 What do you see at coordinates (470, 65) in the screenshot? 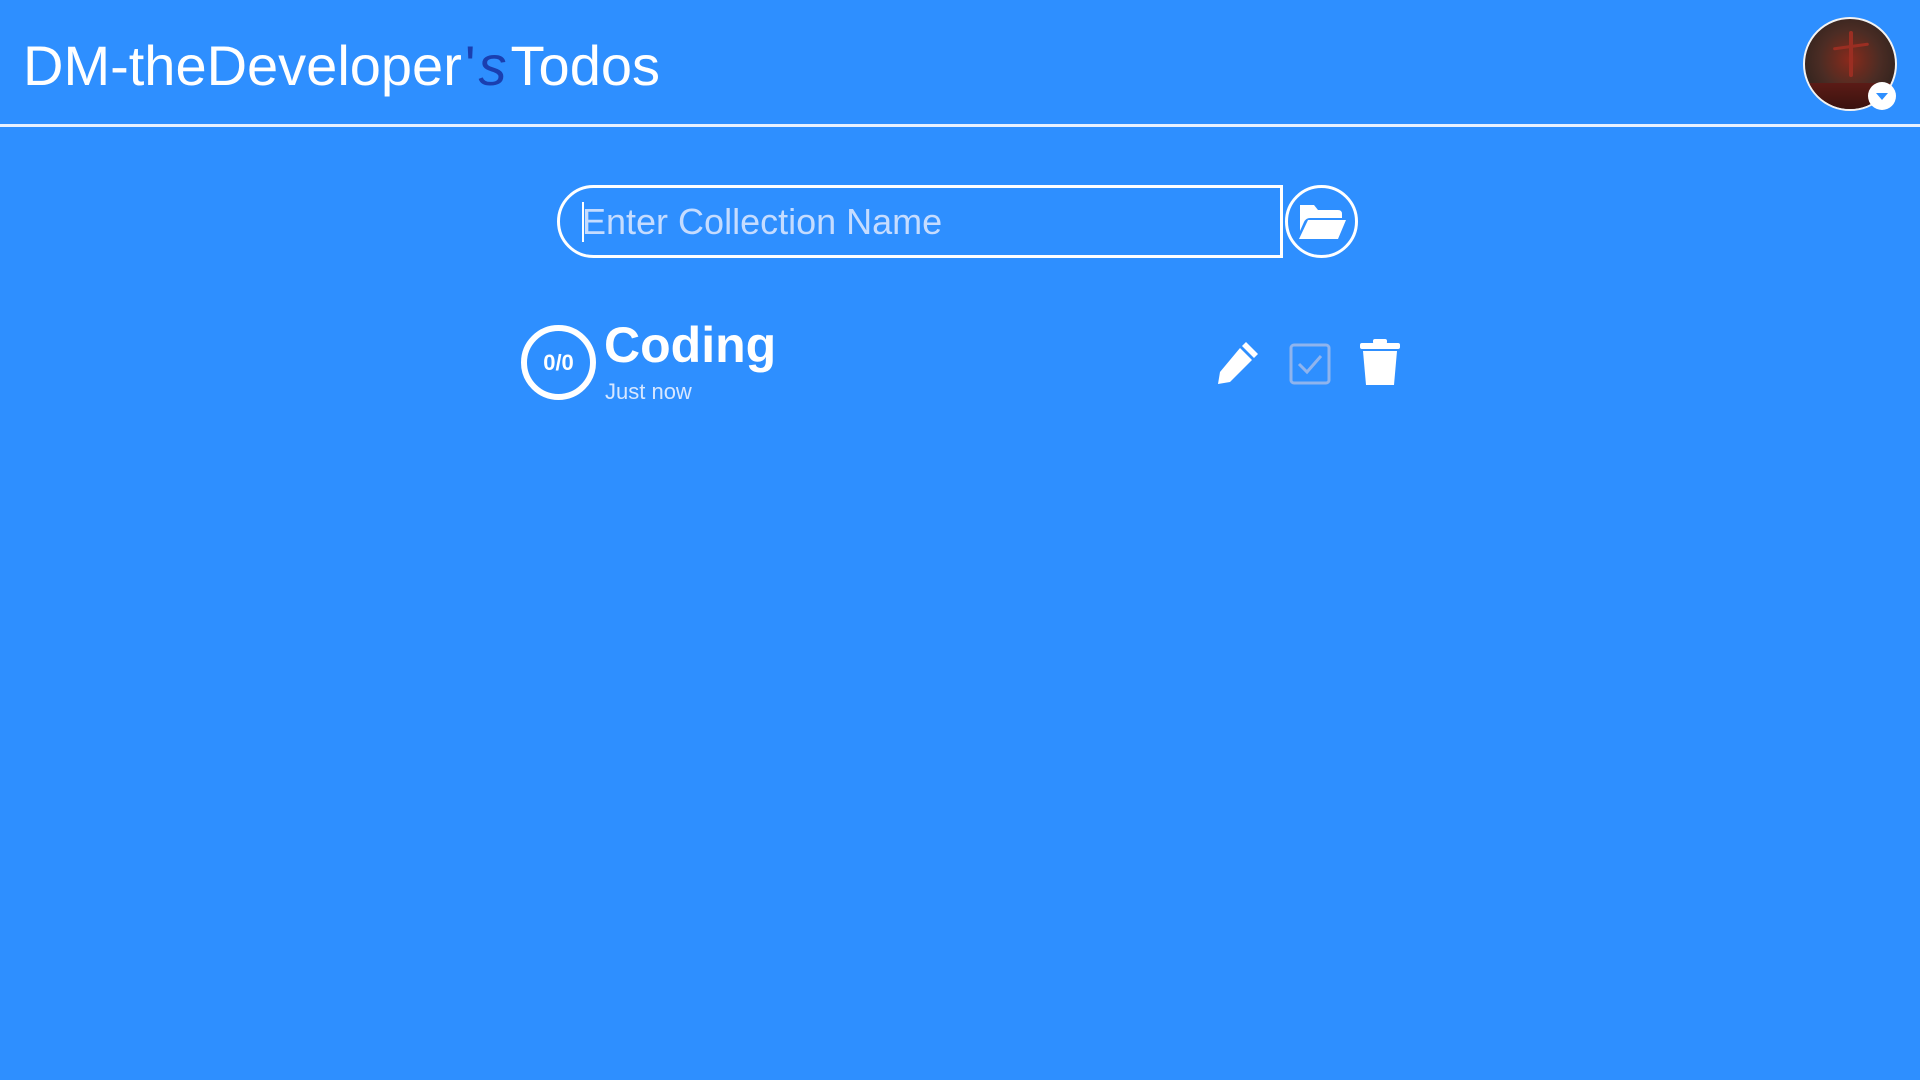
I see `brand-apostrophe: '` at bounding box center [470, 65].